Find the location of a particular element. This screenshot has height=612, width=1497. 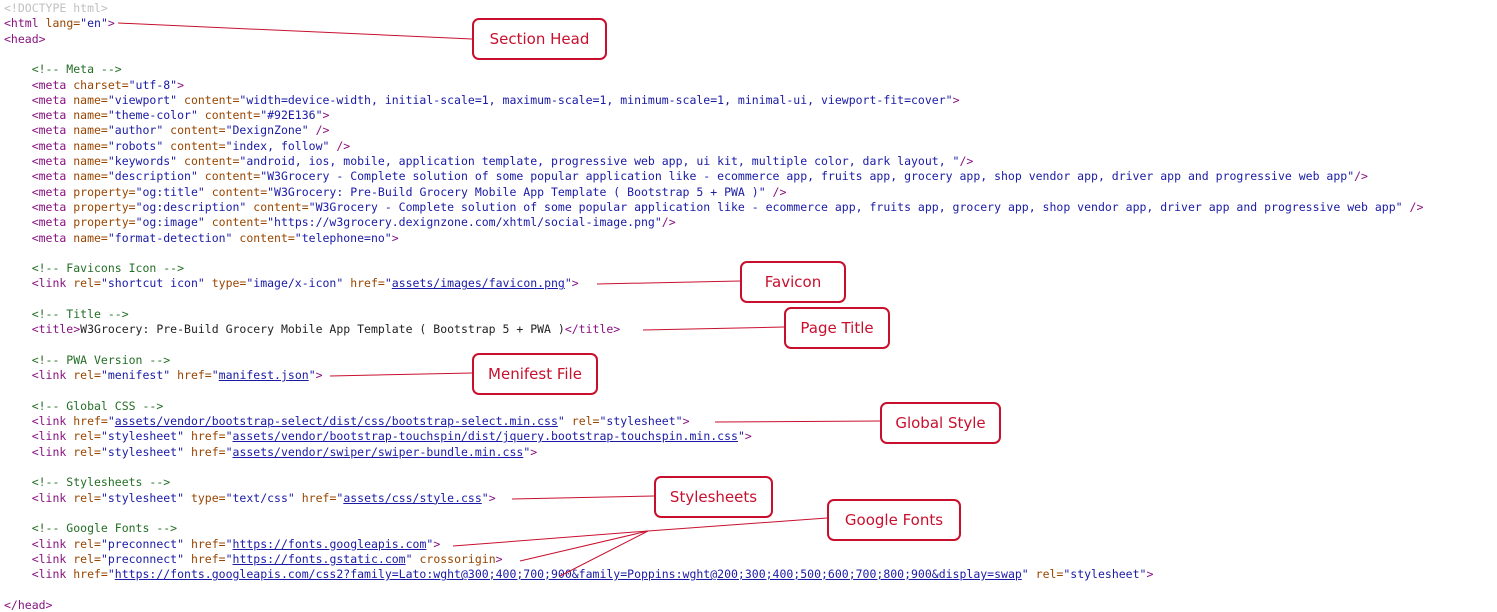

code-link: https://fonts.googleapis.com is located at coordinates (330, 544).